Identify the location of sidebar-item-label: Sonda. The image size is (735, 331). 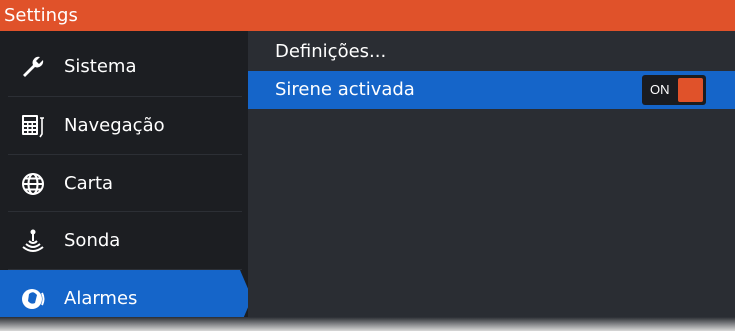
(92, 240).